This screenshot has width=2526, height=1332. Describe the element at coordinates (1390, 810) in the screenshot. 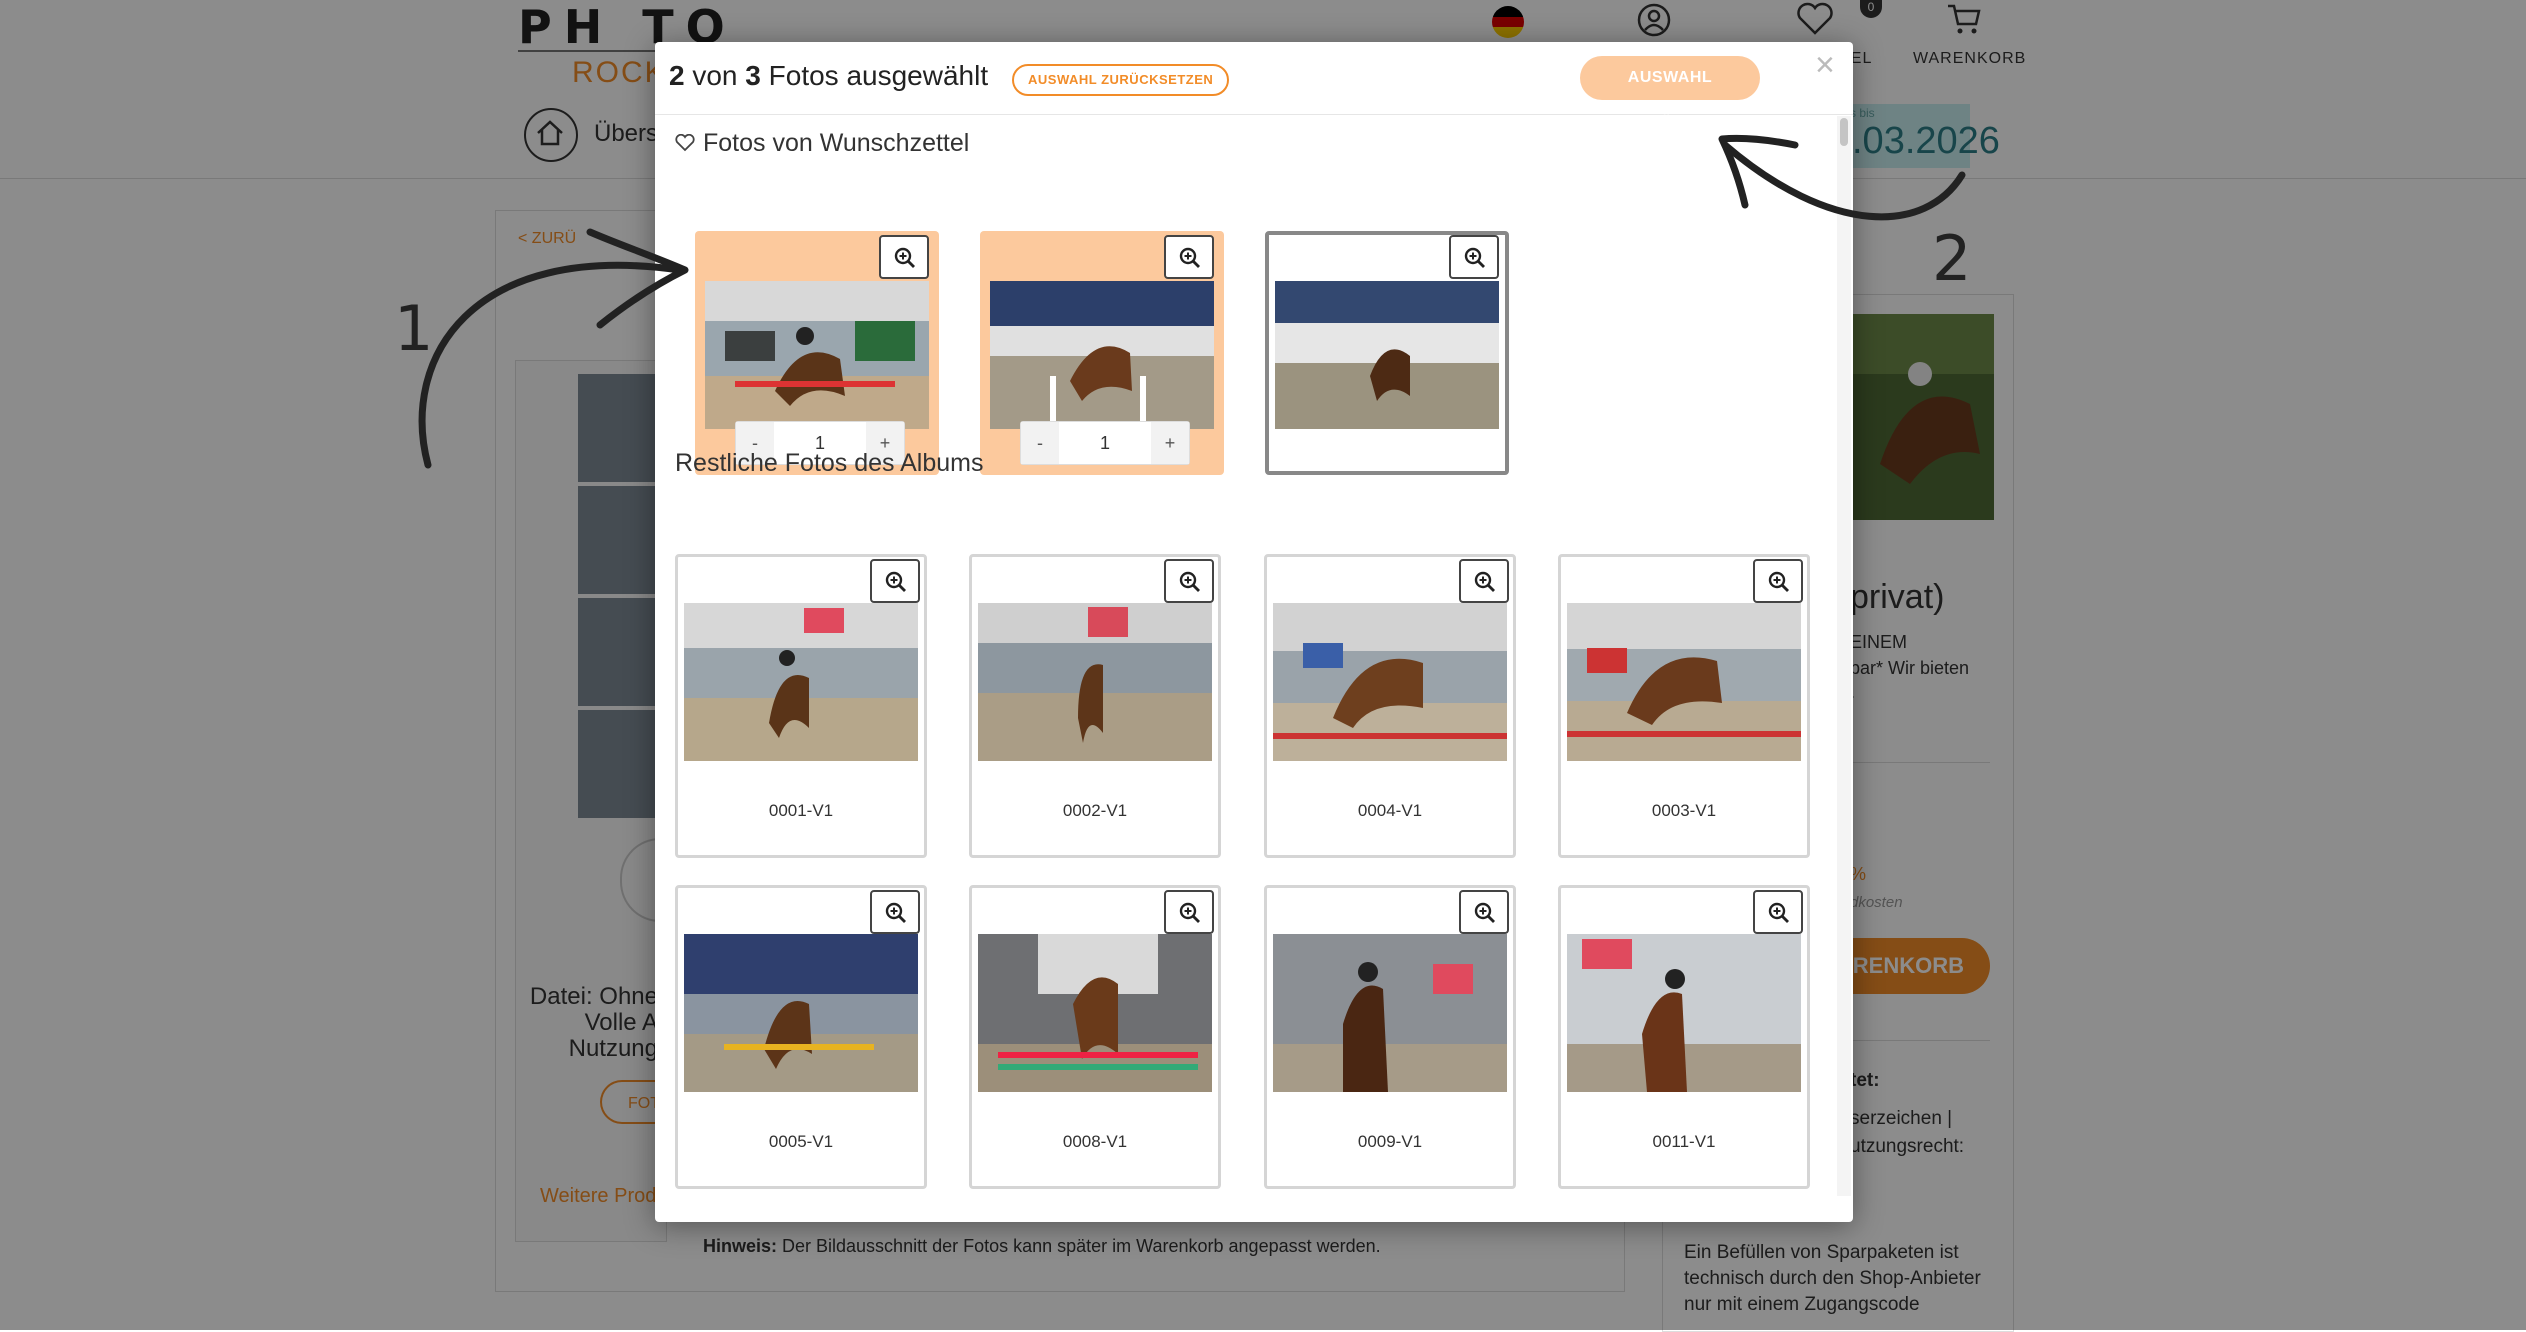

I see `photo-id: 0004-V1` at that location.